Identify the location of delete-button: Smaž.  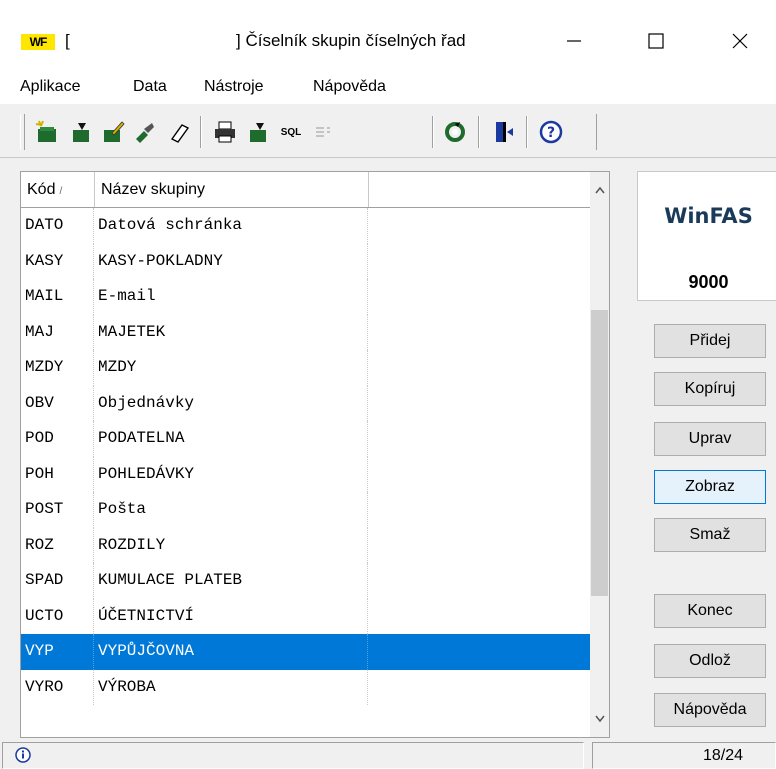
(710, 535).